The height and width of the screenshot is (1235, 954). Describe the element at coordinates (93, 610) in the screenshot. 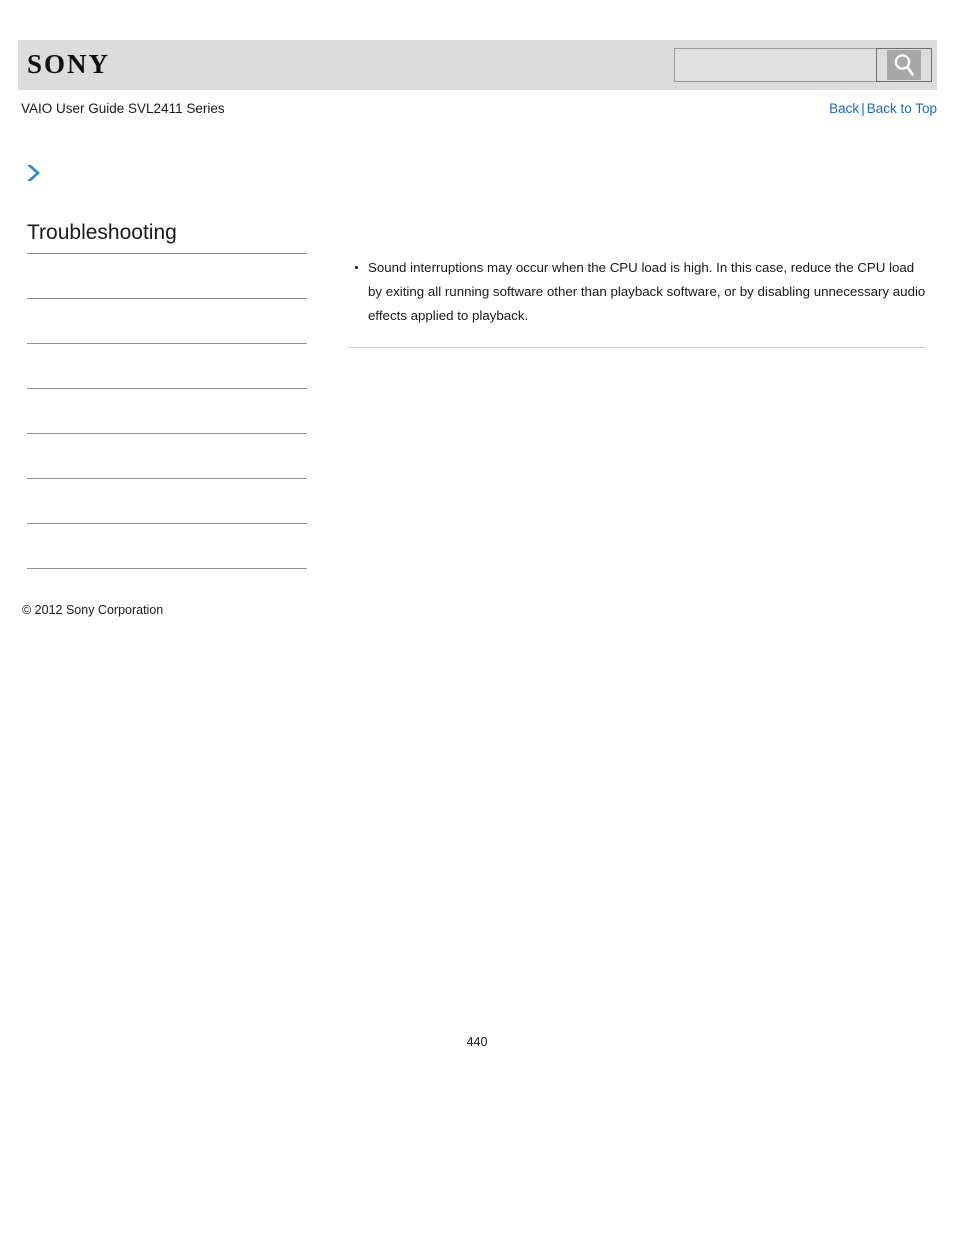

I see `copyright-notice: © 2012 Sony Corporation` at that location.